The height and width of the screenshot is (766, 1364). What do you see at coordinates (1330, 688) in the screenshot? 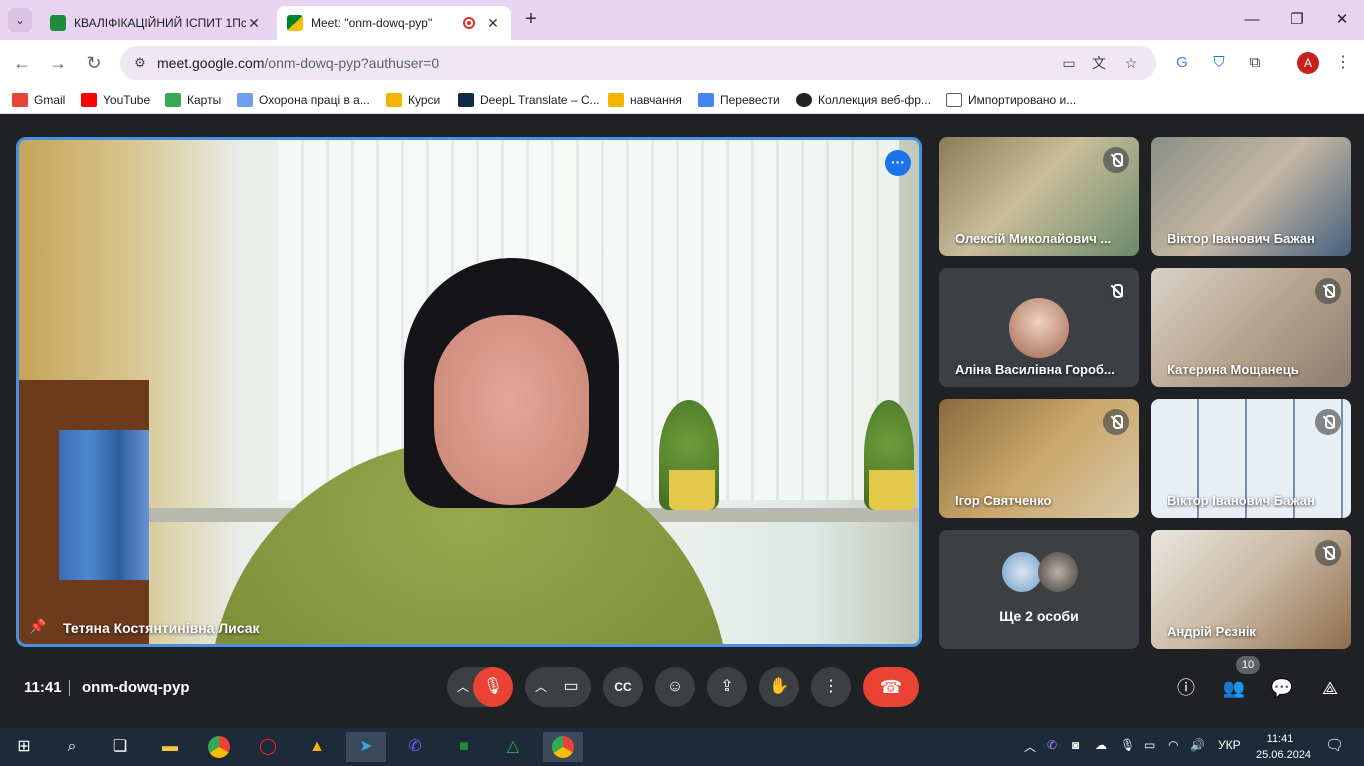
I see `activities-icon: ⟁` at bounding box center [1330, 688].